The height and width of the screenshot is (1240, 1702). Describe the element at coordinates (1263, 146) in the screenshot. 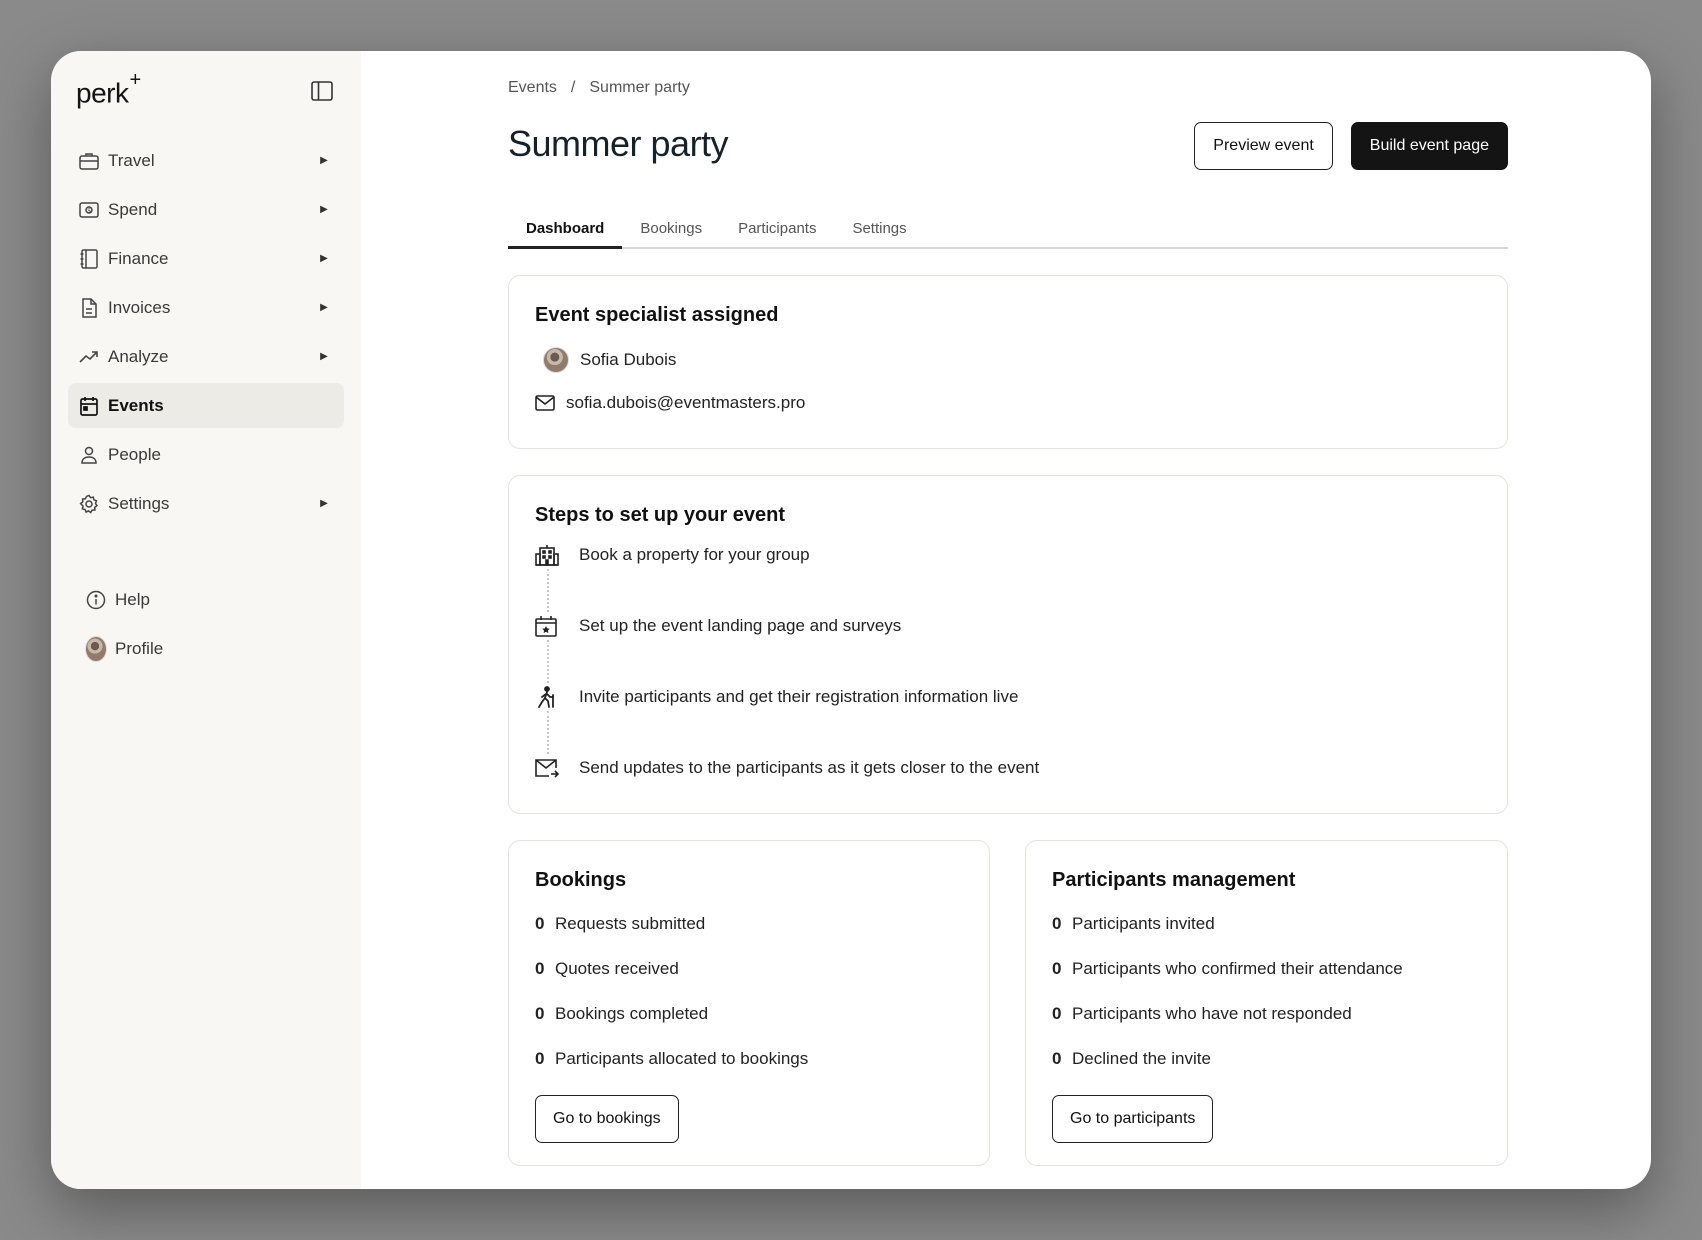

I see `preview-event-button: Preview event` at that location.